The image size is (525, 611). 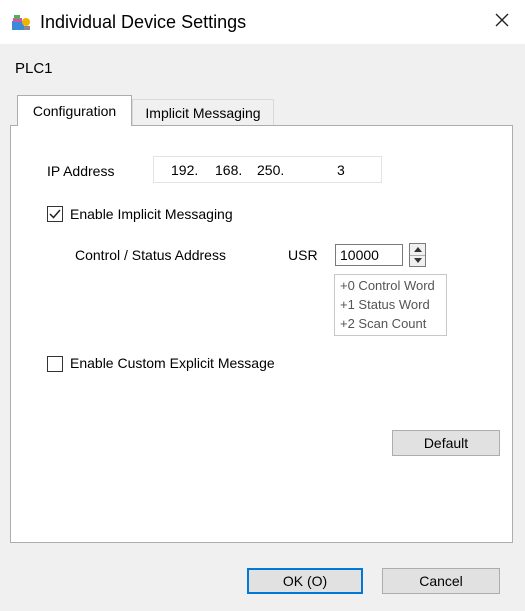 What do you see at coordinates (34, 68) in the screenshot?
I see `device-name: PLC1` at bounding box center [34, 68].